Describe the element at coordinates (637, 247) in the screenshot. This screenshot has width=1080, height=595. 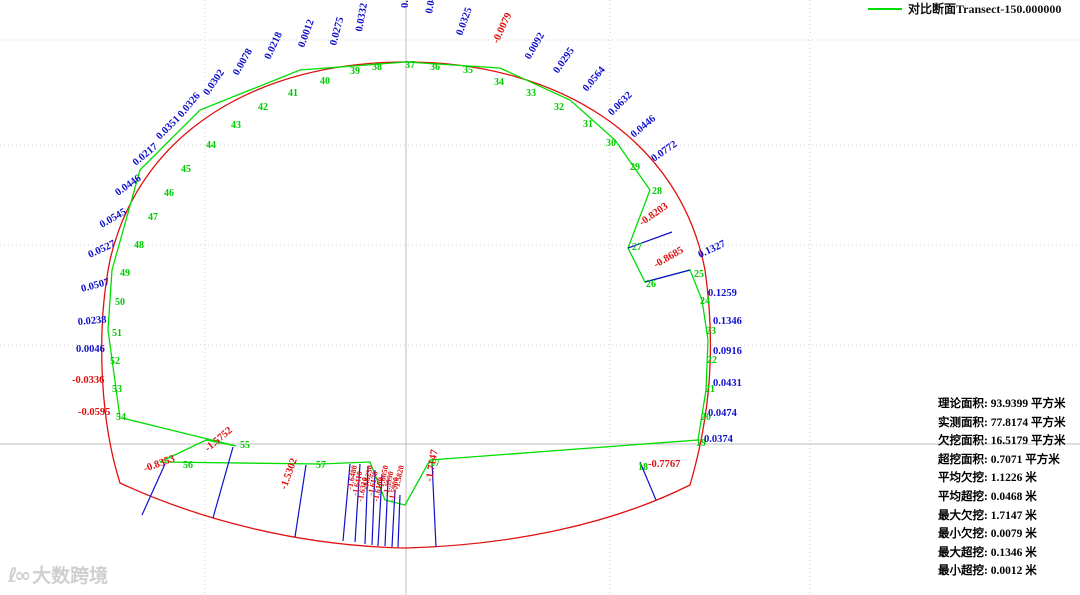
I see `point-id-27: 27` at that location.